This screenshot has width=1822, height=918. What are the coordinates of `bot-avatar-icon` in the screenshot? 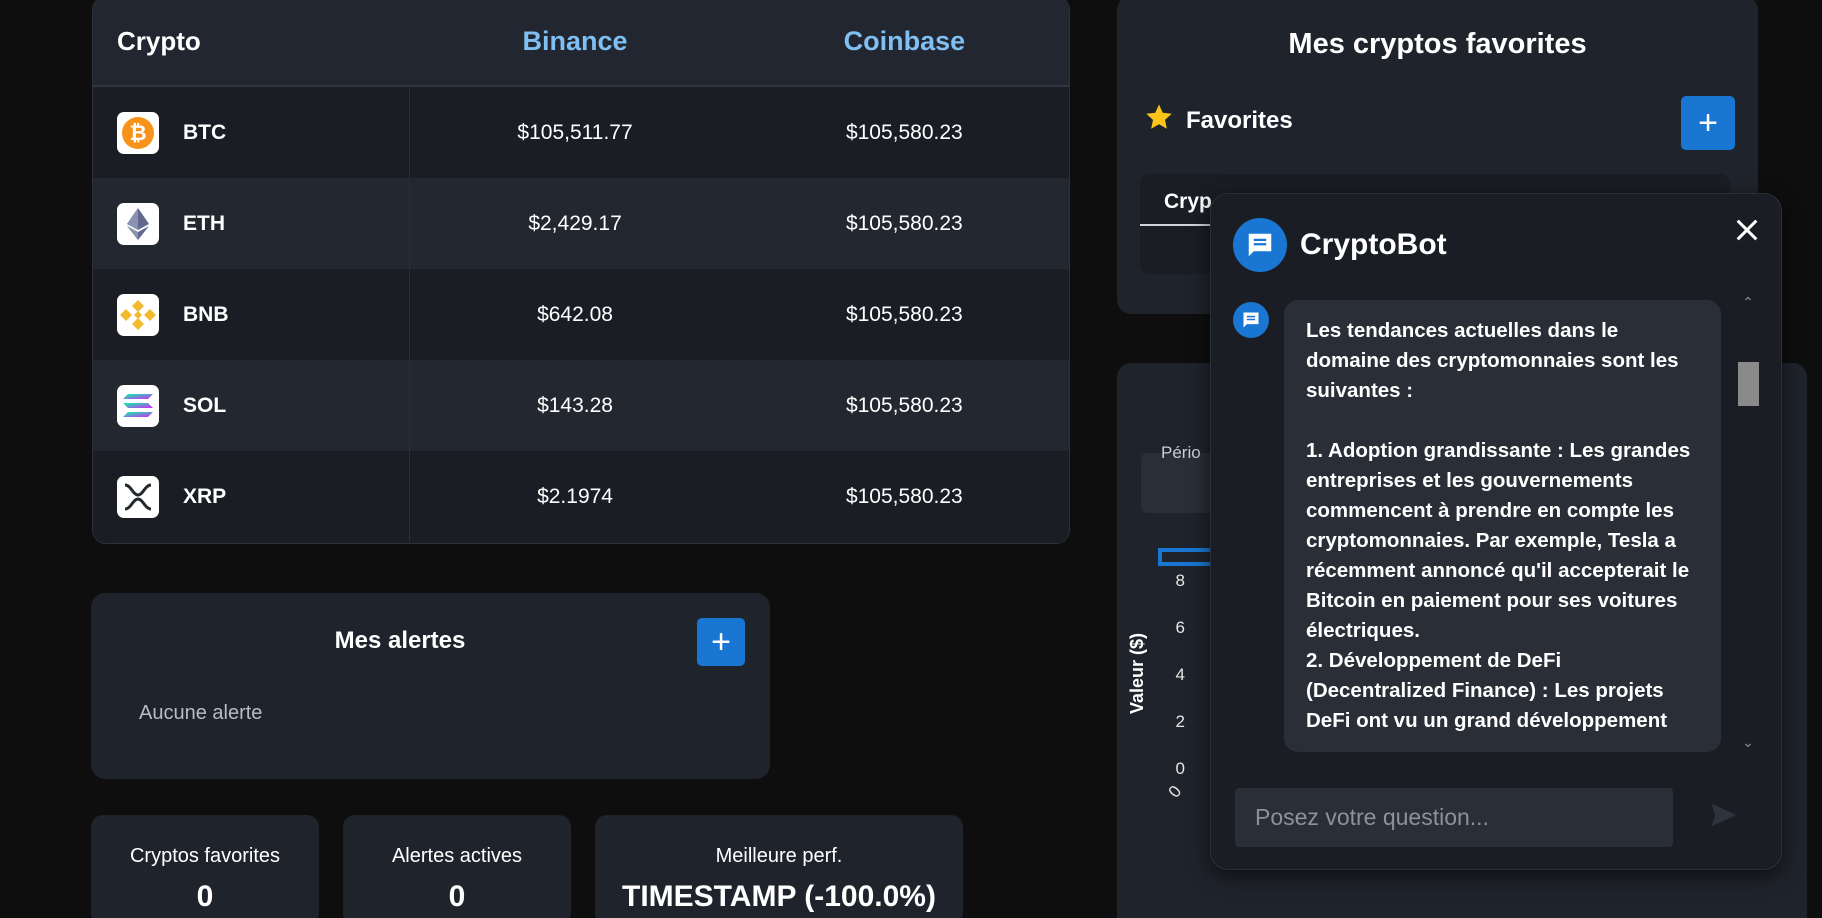 It's located at (1251, 320).